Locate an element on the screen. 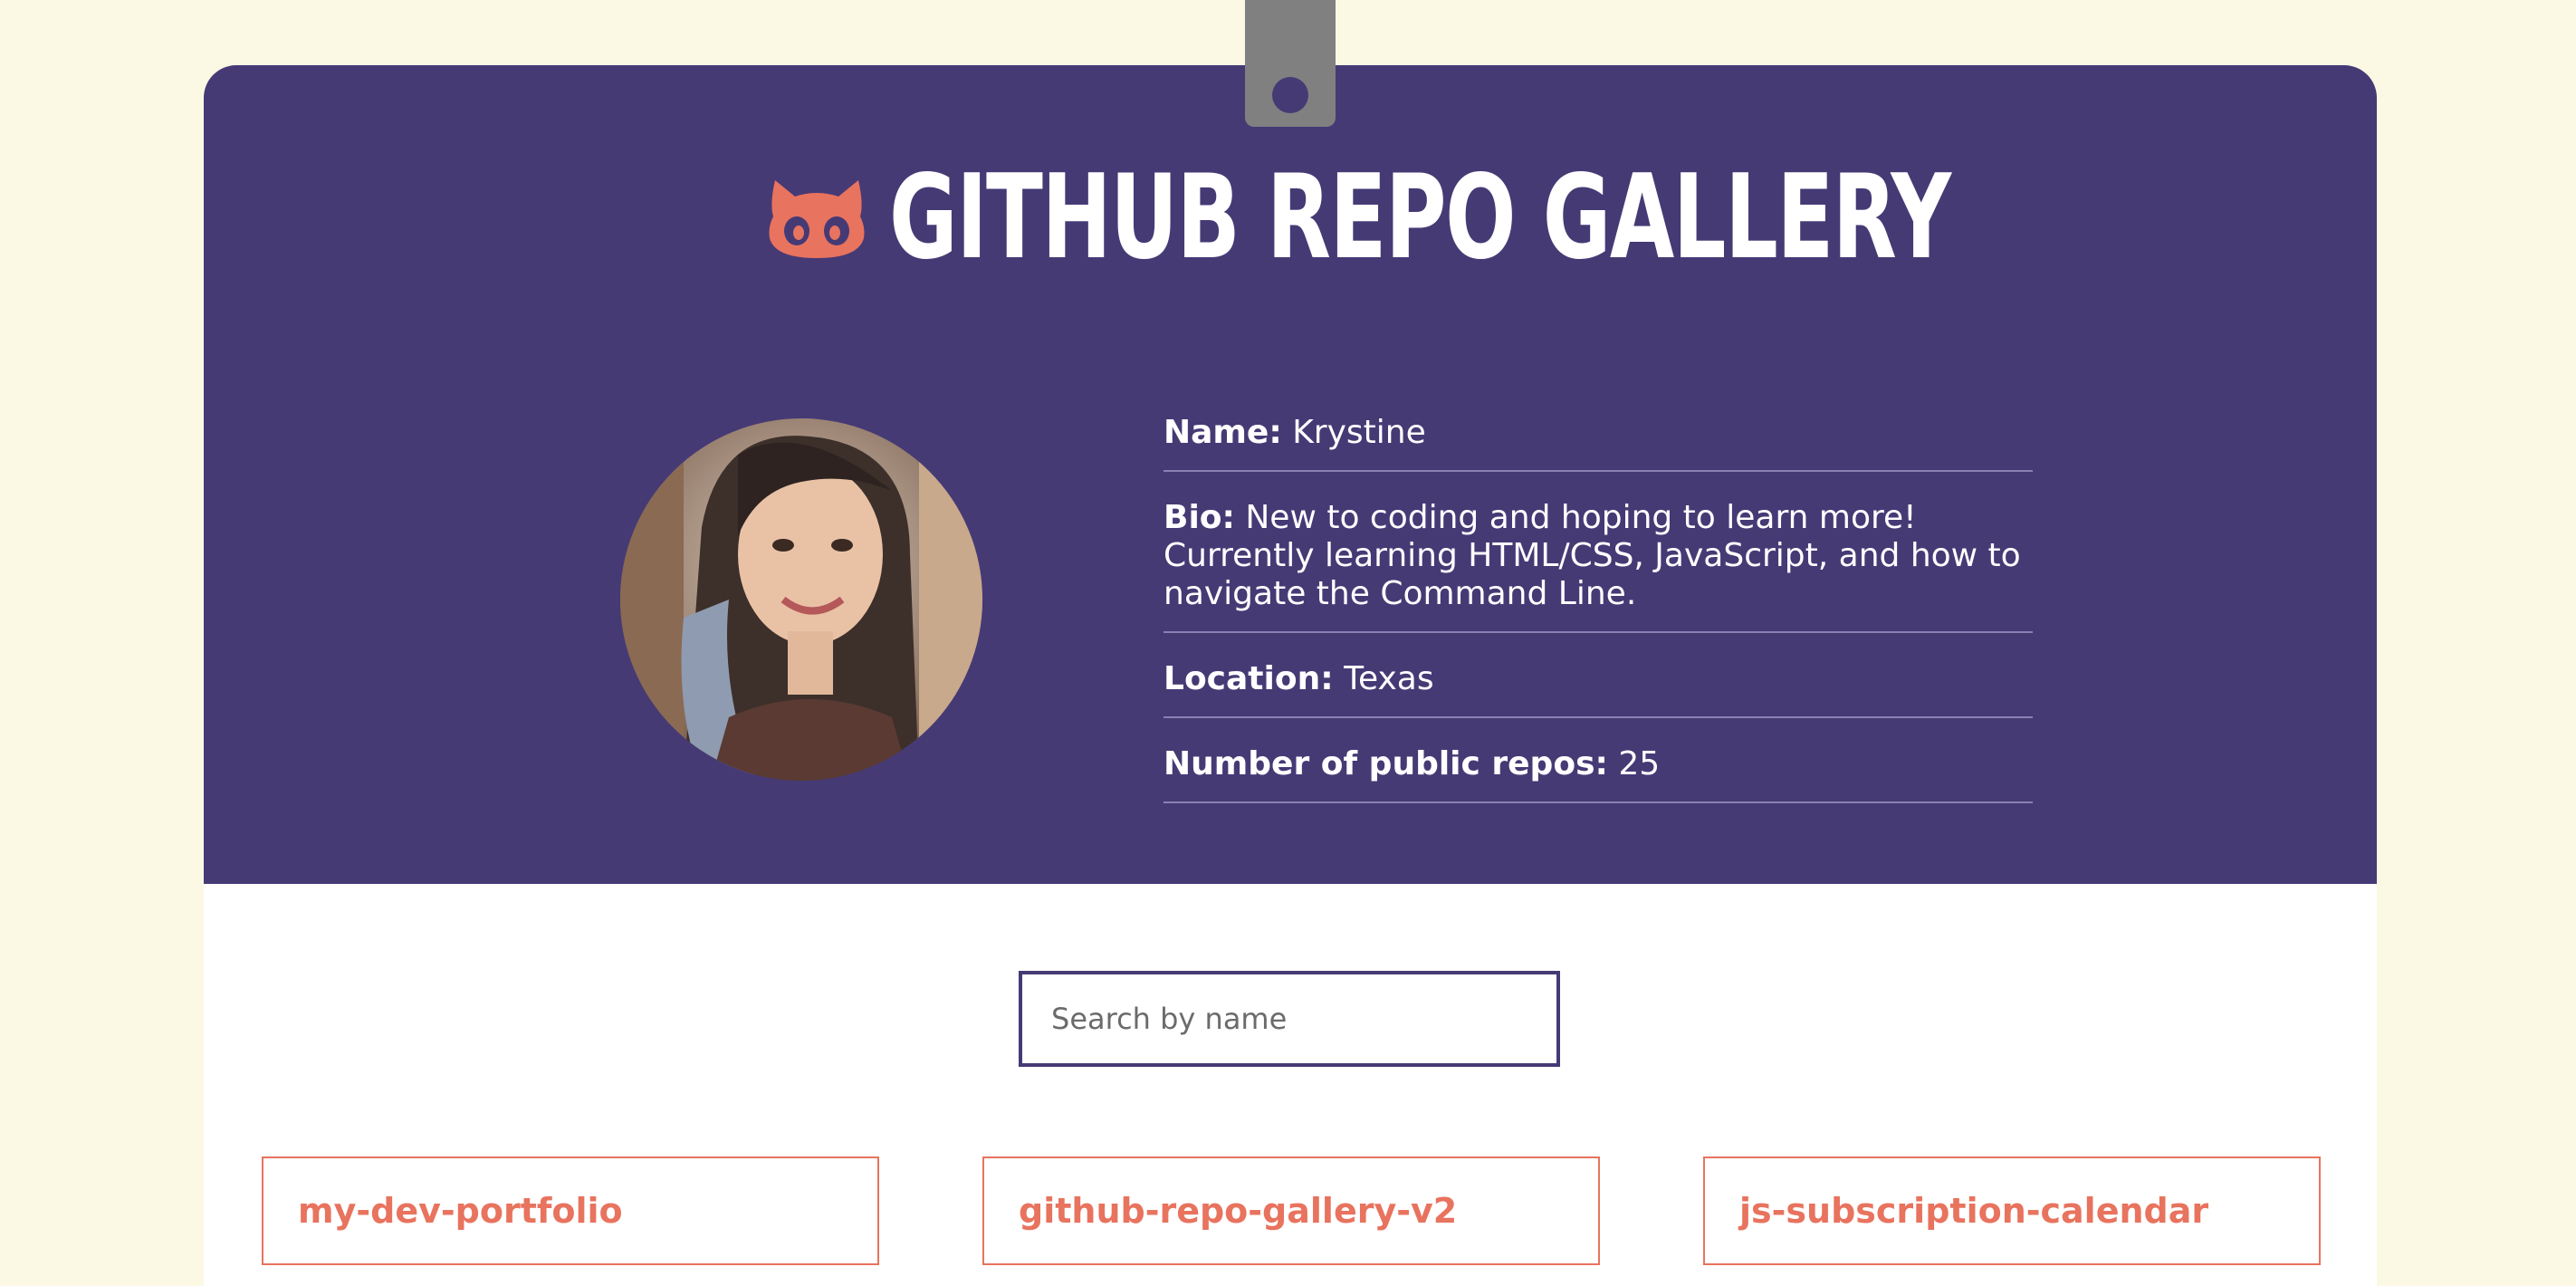 This screenshot has height=1286, width=2576. repo-card: my-dev-portfolio is located at coordinates (570, 1211).